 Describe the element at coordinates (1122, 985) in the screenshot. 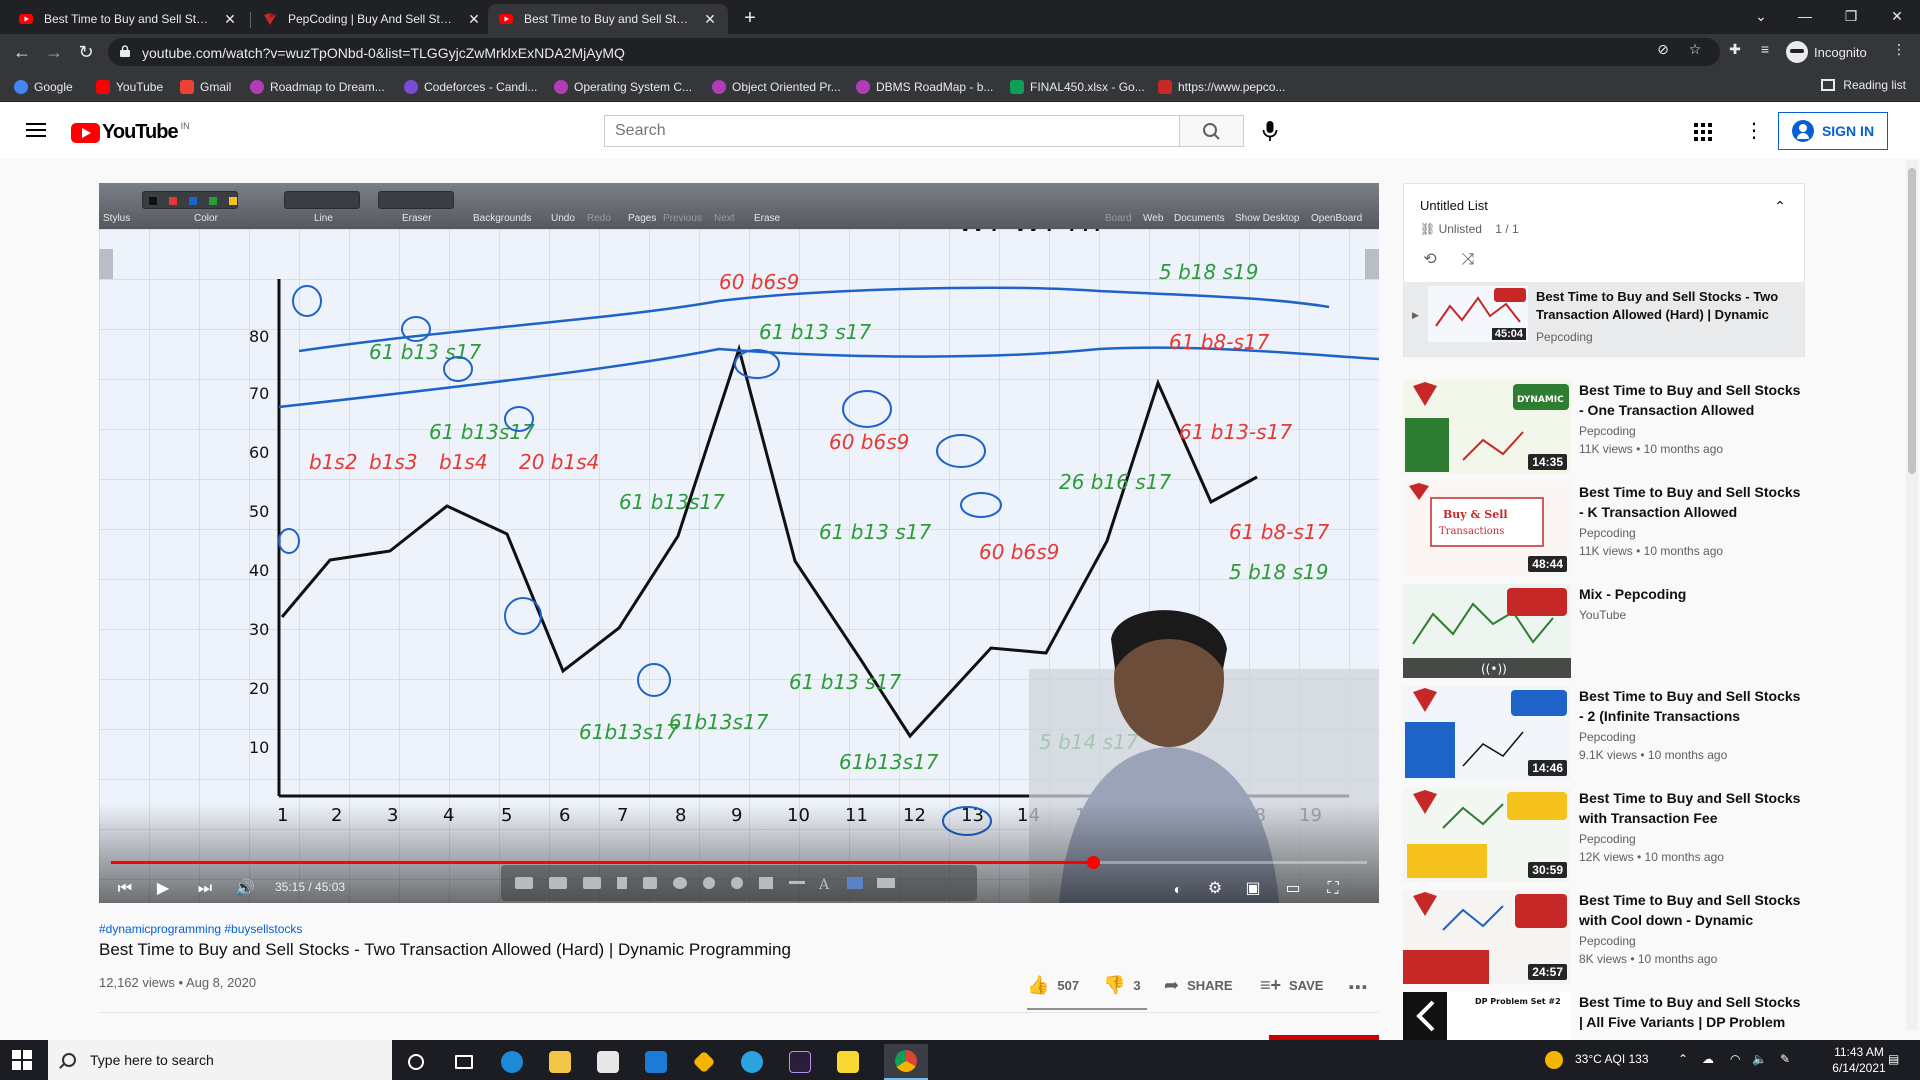

I see `dislike-button: 👎 3` at that location.